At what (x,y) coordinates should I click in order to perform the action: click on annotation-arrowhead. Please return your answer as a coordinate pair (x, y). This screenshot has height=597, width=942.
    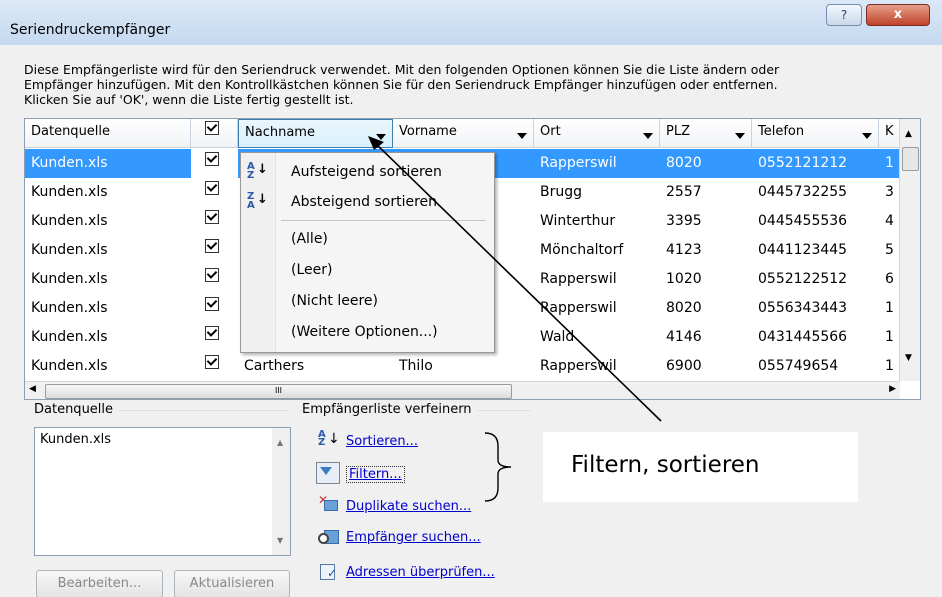
    Looking at the image, I should click on (376, 143).